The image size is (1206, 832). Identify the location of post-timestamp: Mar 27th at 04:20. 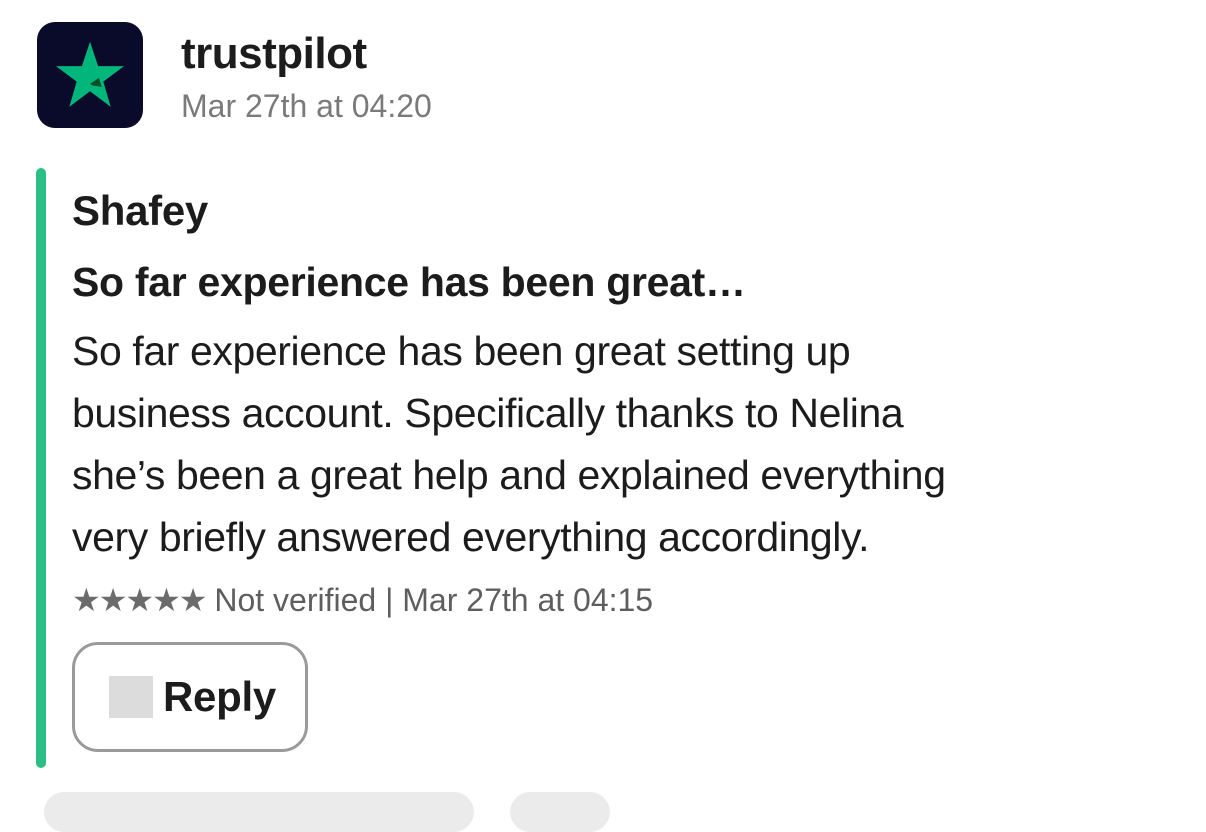
(306, 106).